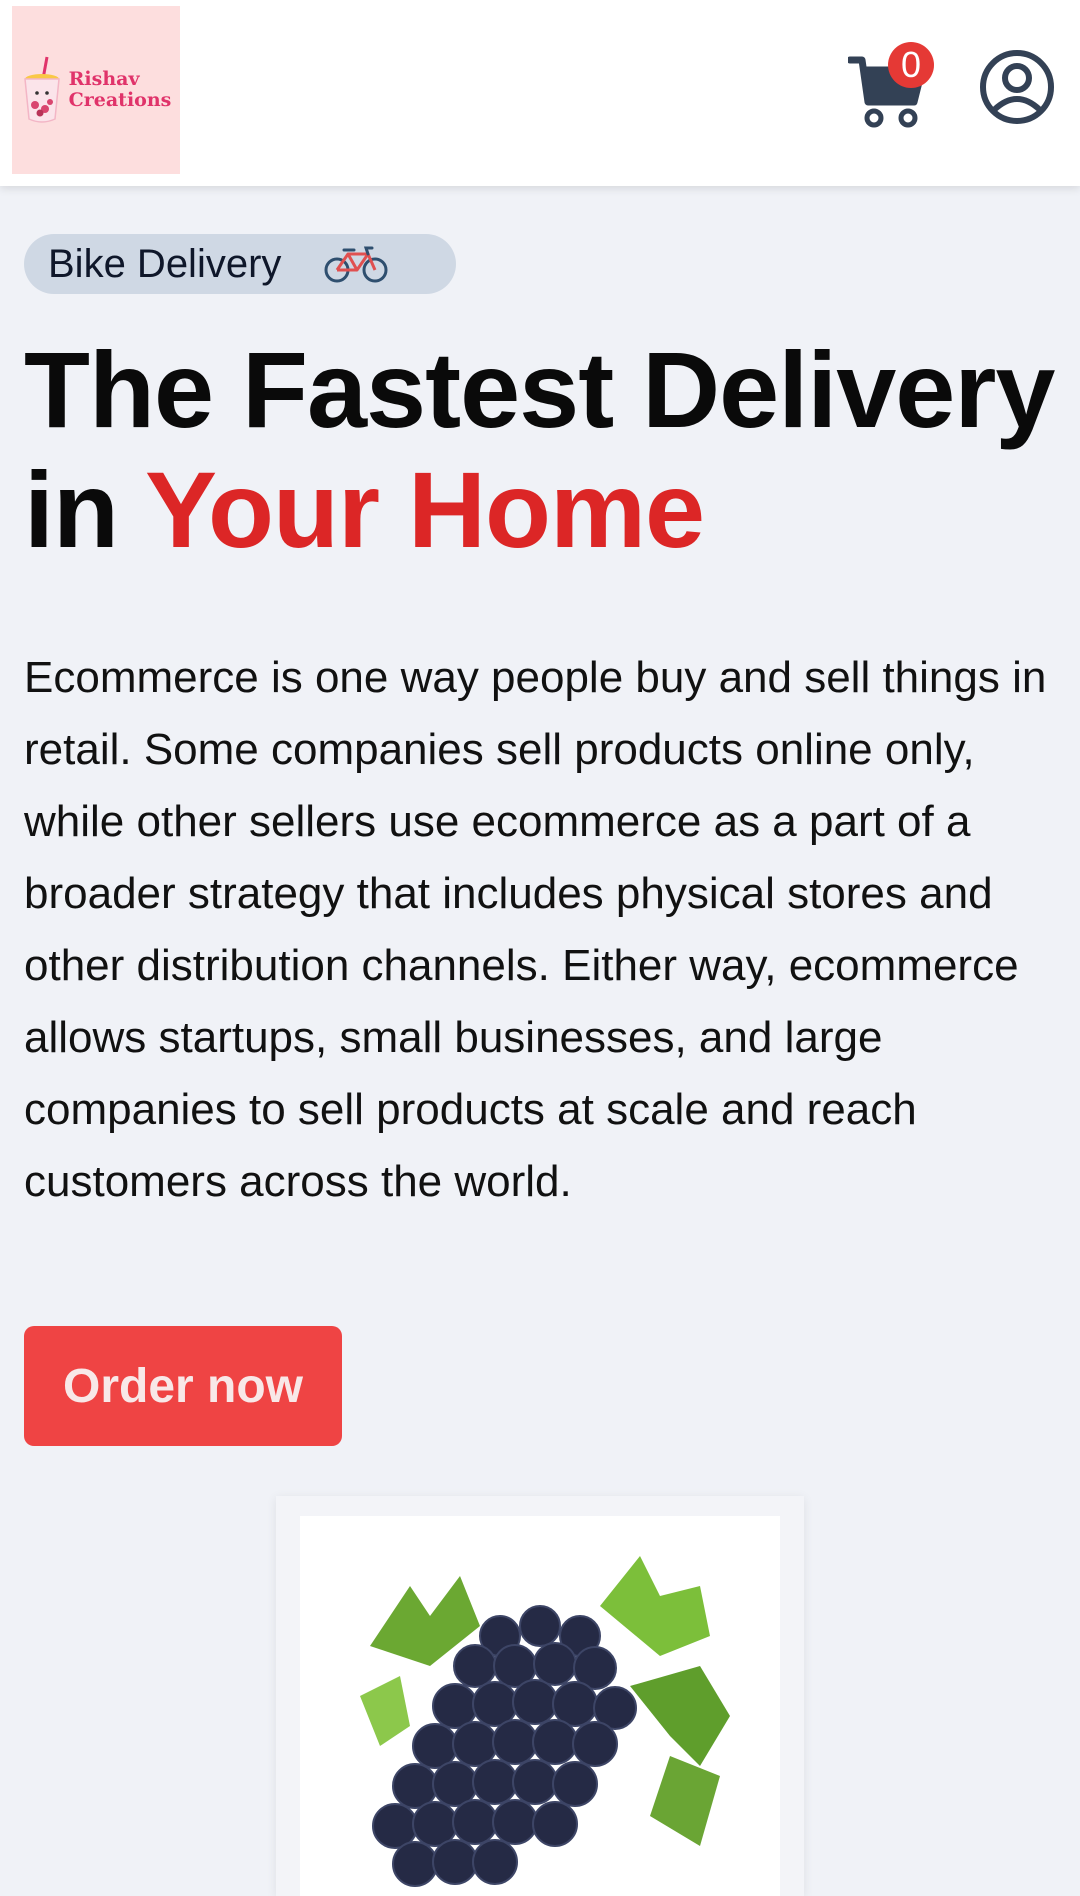  I want to click on product-card, so click(540, 1696).